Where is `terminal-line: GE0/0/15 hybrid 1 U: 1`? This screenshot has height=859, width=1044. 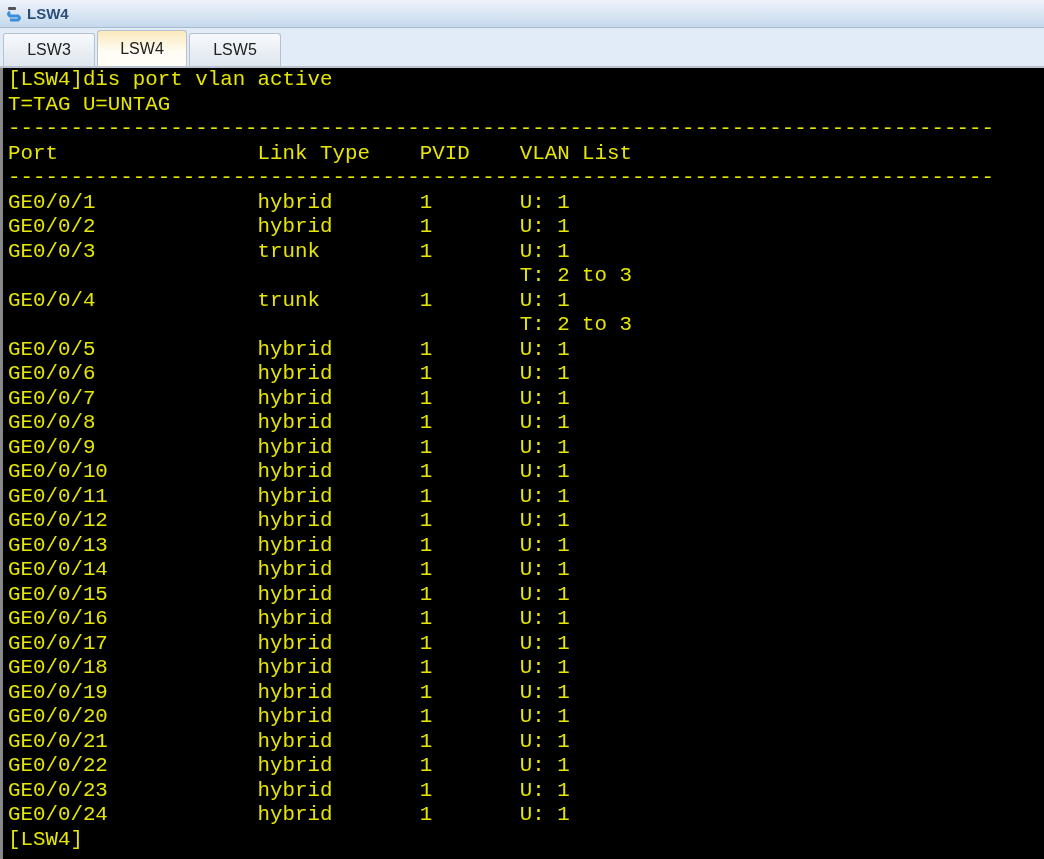 terminal-line: GE0/0/15 hybrid 1 U: 1 is located at coordinates (289, 594).